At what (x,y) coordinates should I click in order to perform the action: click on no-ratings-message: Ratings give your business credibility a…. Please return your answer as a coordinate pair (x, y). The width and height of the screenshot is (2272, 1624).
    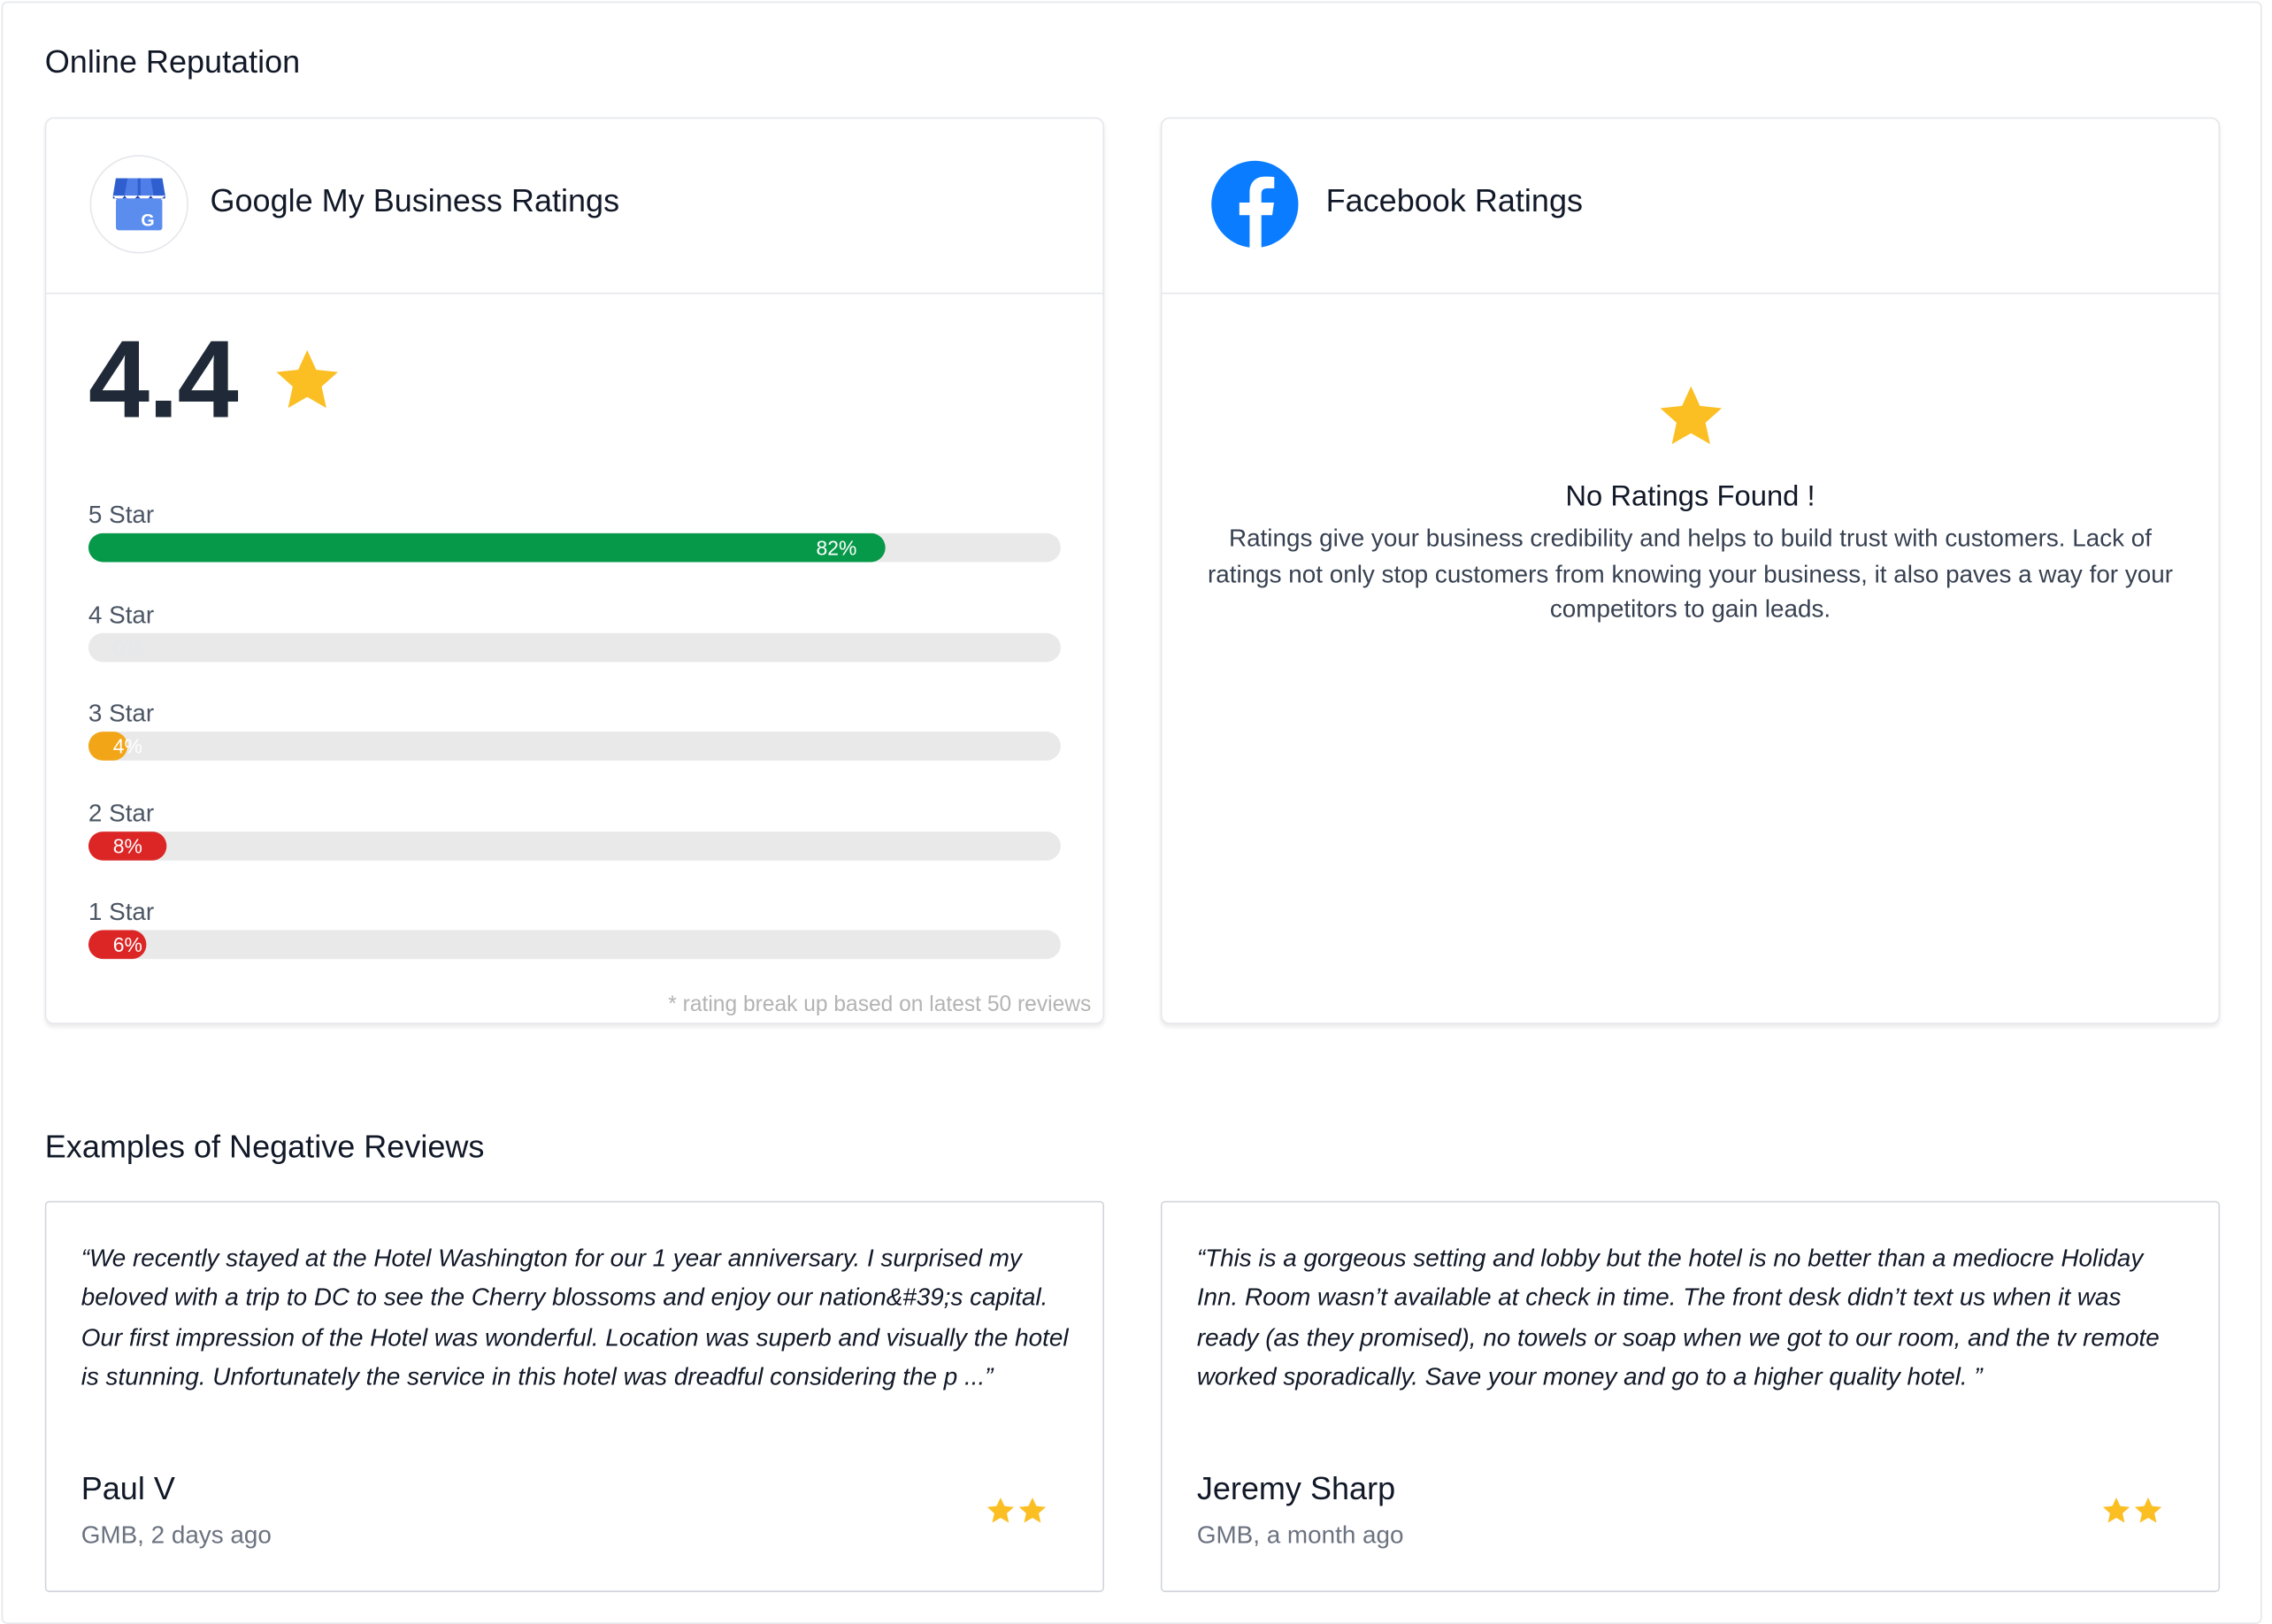
    Looking at the image, I should click on (1690, 574).